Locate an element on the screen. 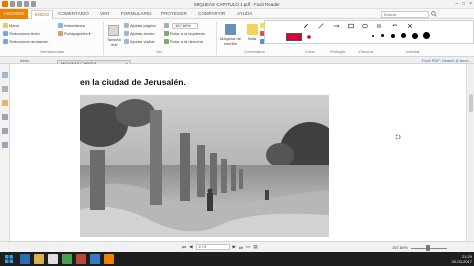  close-button: × is located at coordinates (470, 4).